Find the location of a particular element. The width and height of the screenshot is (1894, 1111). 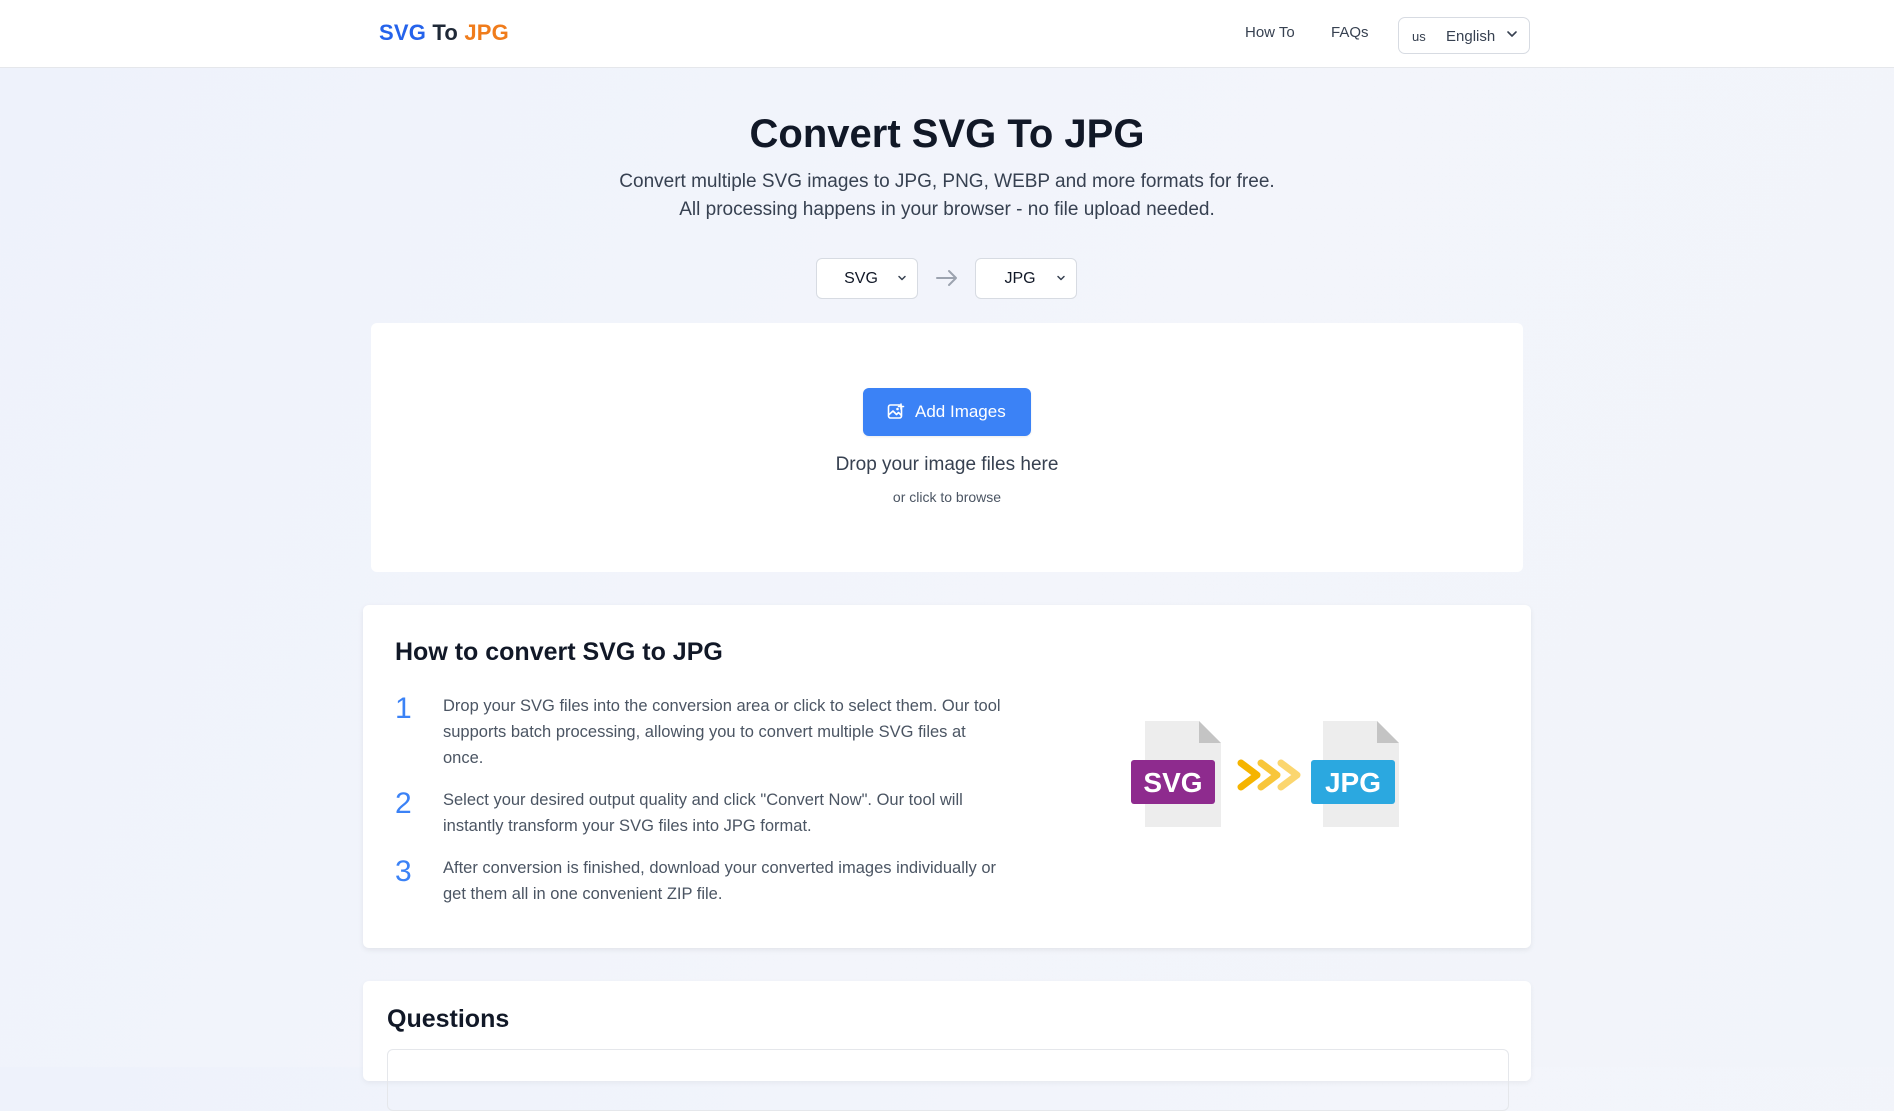

file-drop-zone is located at coordinates (947, 447).